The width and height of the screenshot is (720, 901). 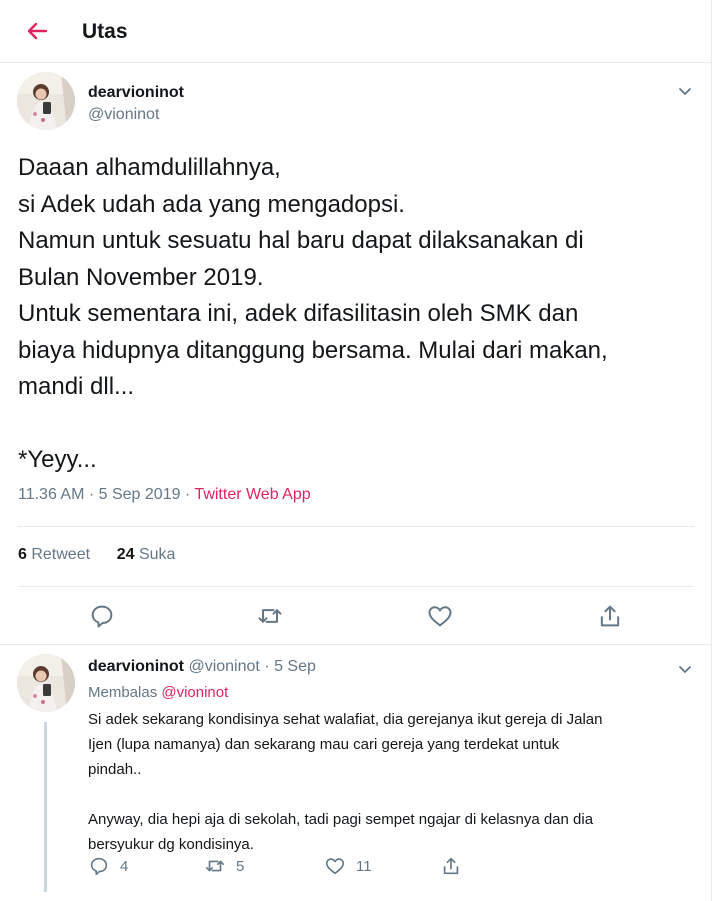 What do you see at coordinates (58, 554) in the screenshot?
I see `retweet-label: Retweet` at bounding box center [58, 554].